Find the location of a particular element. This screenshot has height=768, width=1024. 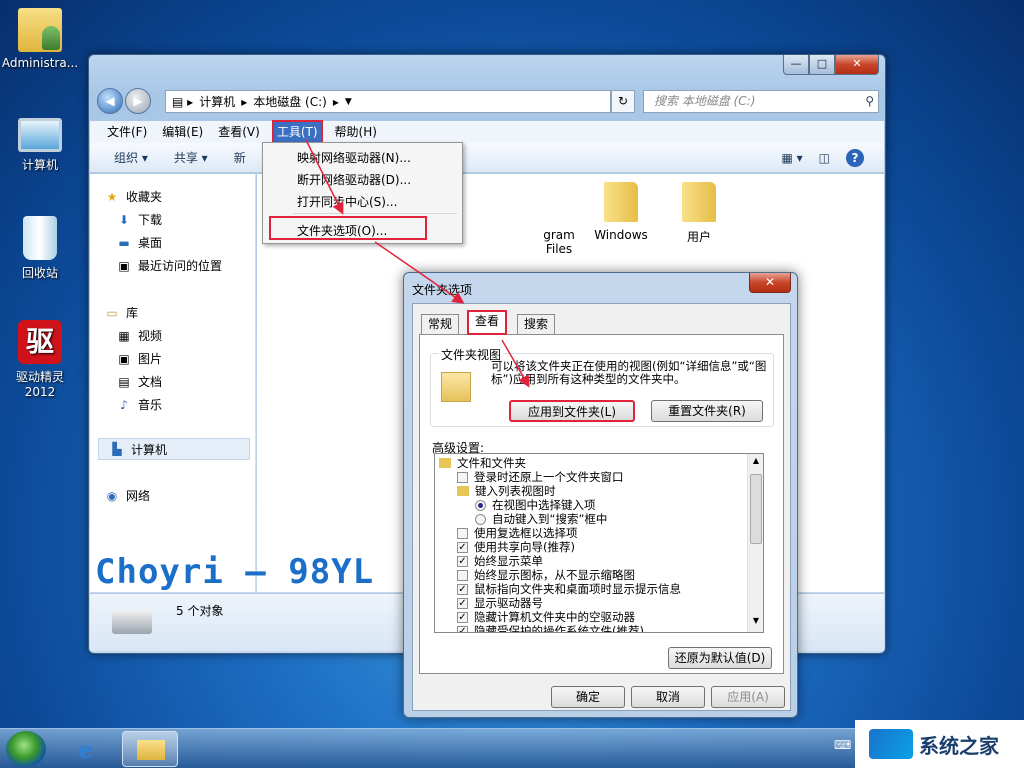

refresh-button: ↻ is located at coordinates (623, 101).